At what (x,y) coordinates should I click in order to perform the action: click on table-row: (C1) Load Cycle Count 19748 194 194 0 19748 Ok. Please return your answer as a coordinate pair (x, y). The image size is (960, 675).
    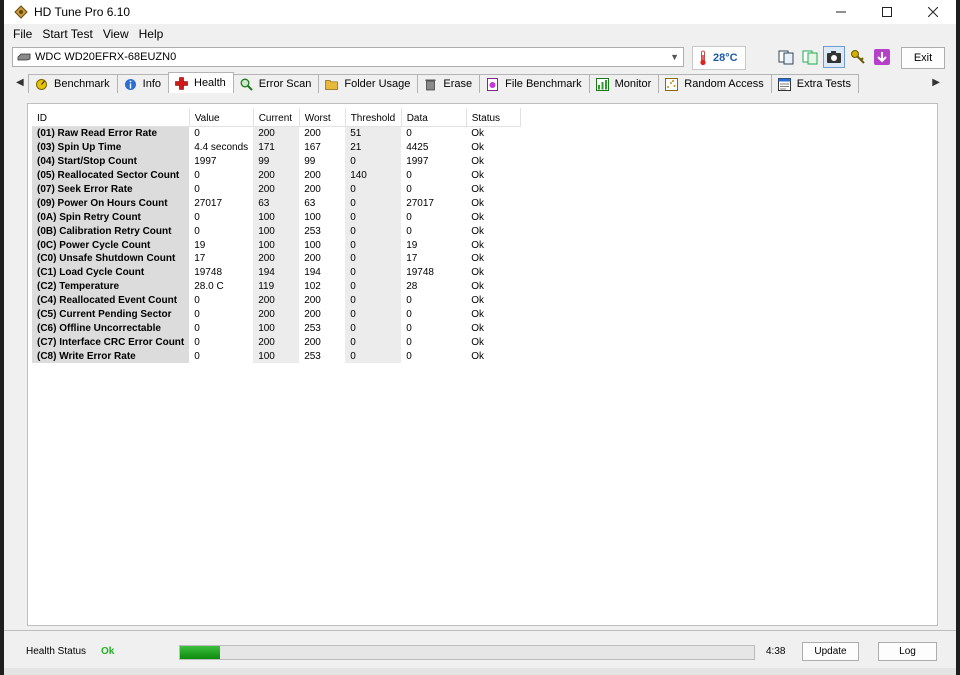
    Looking at the image, I should click on (276, 272).